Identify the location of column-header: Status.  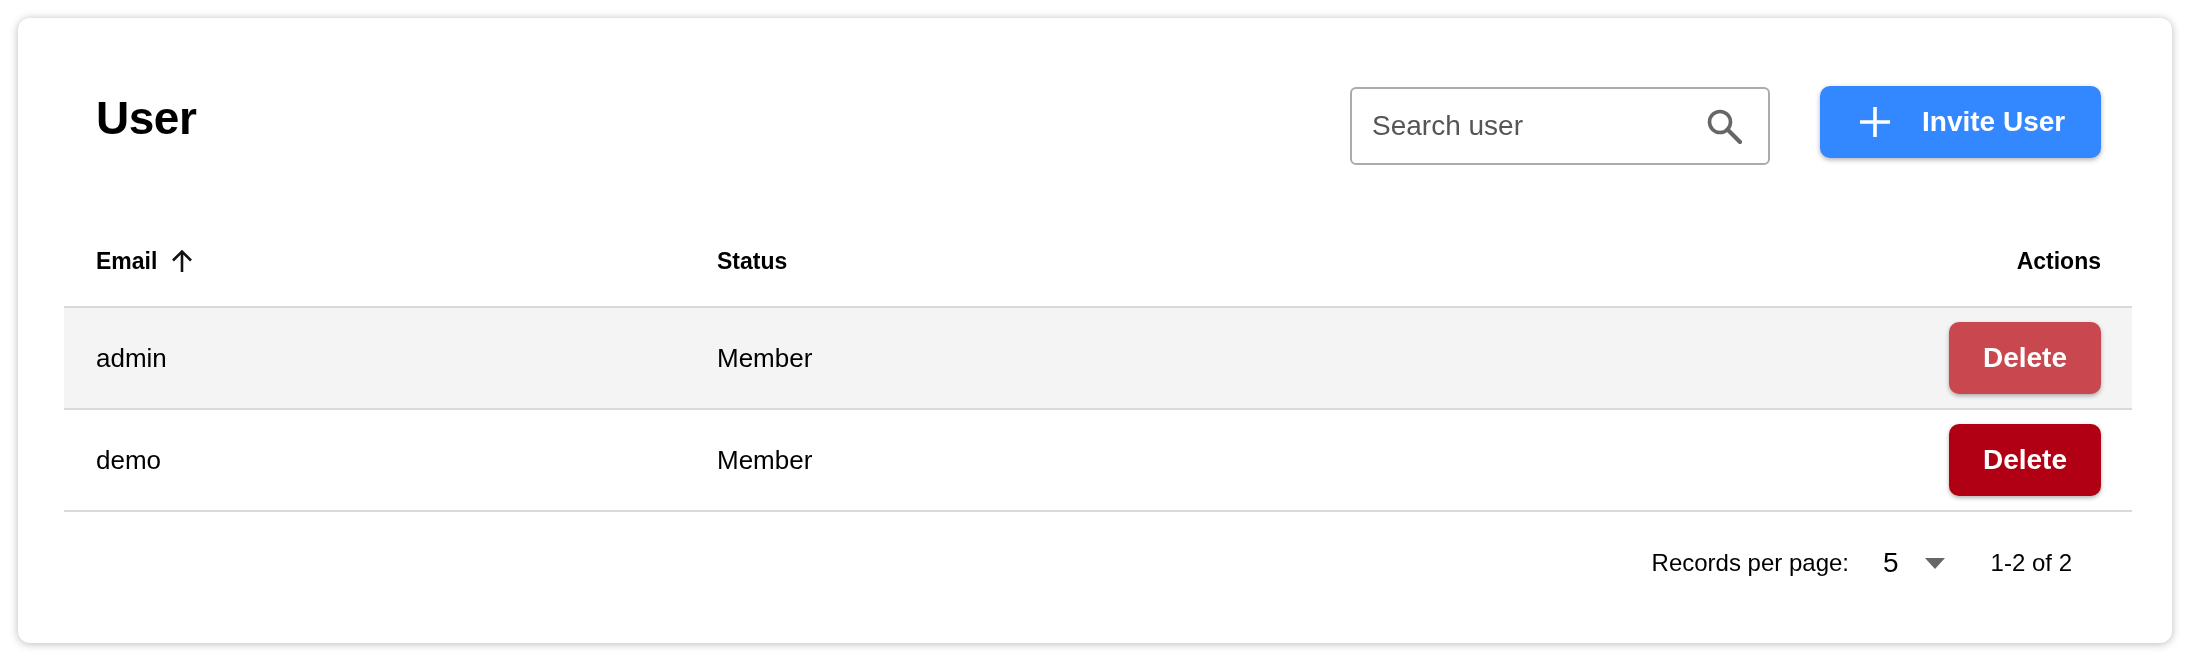
(752, 261).